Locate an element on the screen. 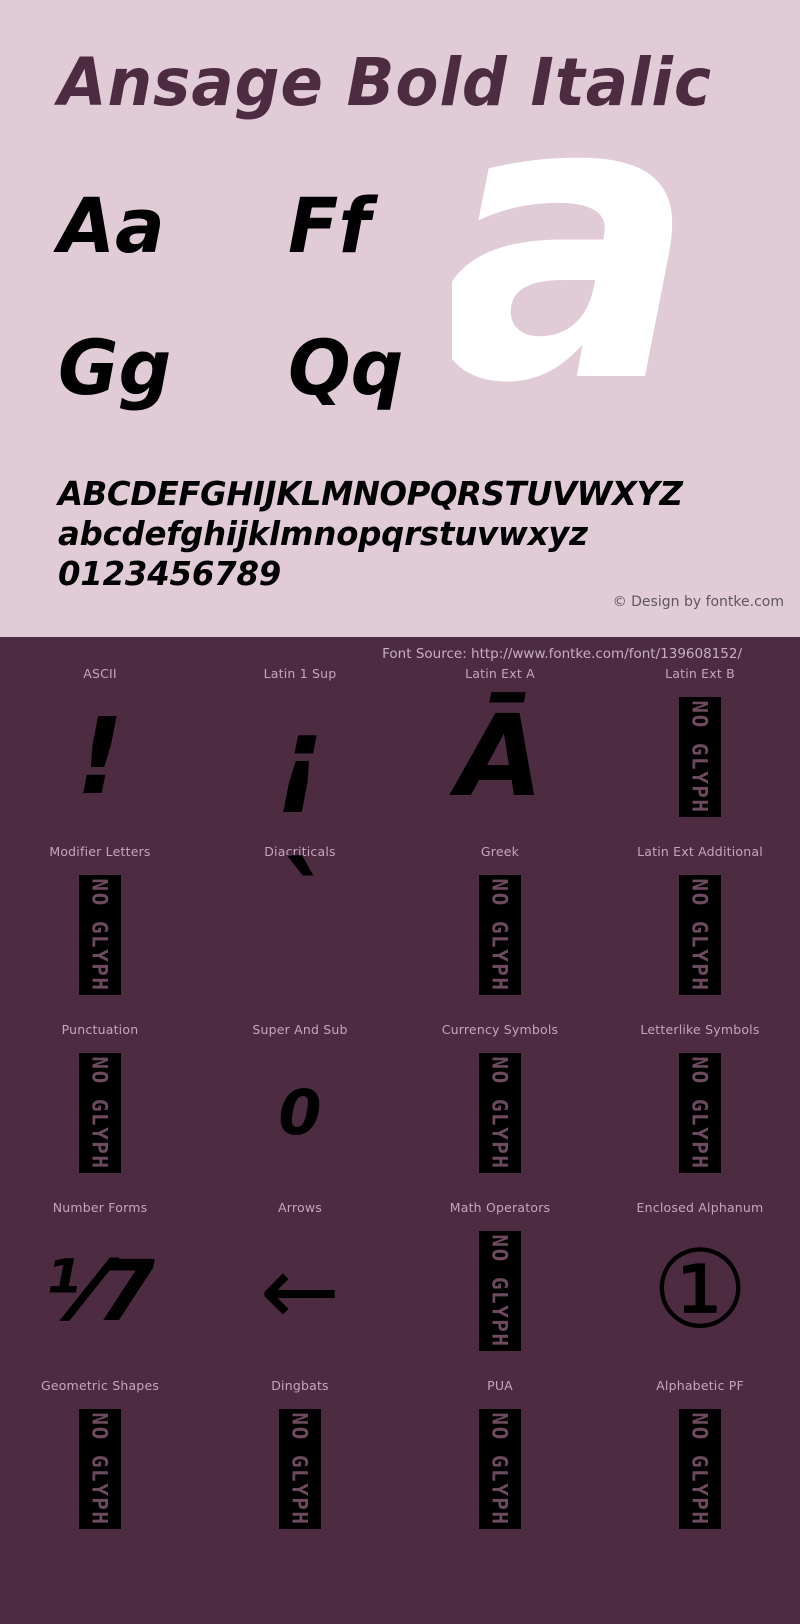 This screenshot has height=1624, width=800. coverage-cell: Dingbats NO GLYPH is located at coordinates (300, 1458).